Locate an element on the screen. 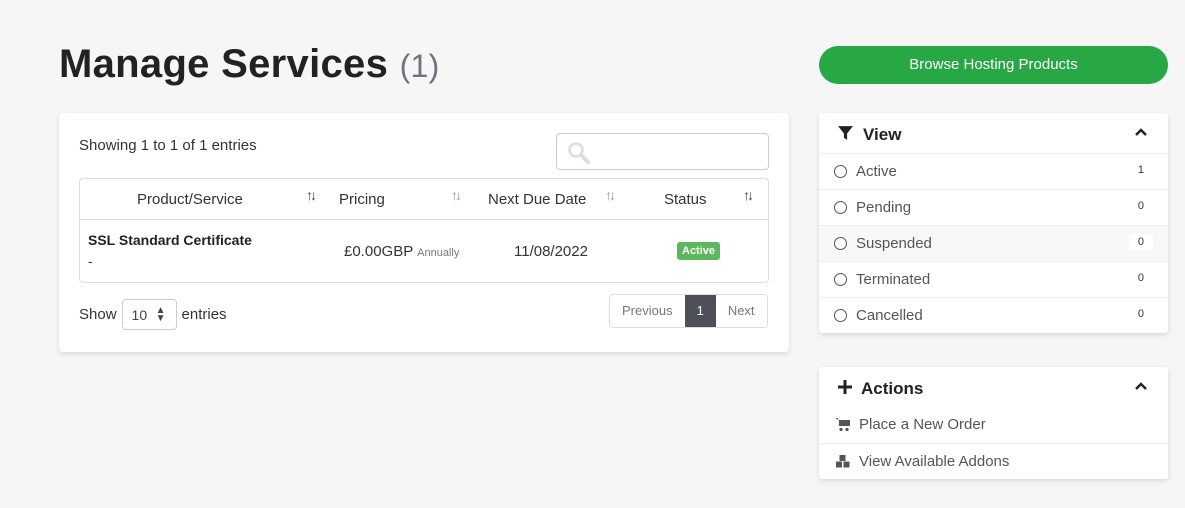 The width and height of the screenshot is (1185, 508). actions-panel-header: Actions is located at coordinates (993, 387).